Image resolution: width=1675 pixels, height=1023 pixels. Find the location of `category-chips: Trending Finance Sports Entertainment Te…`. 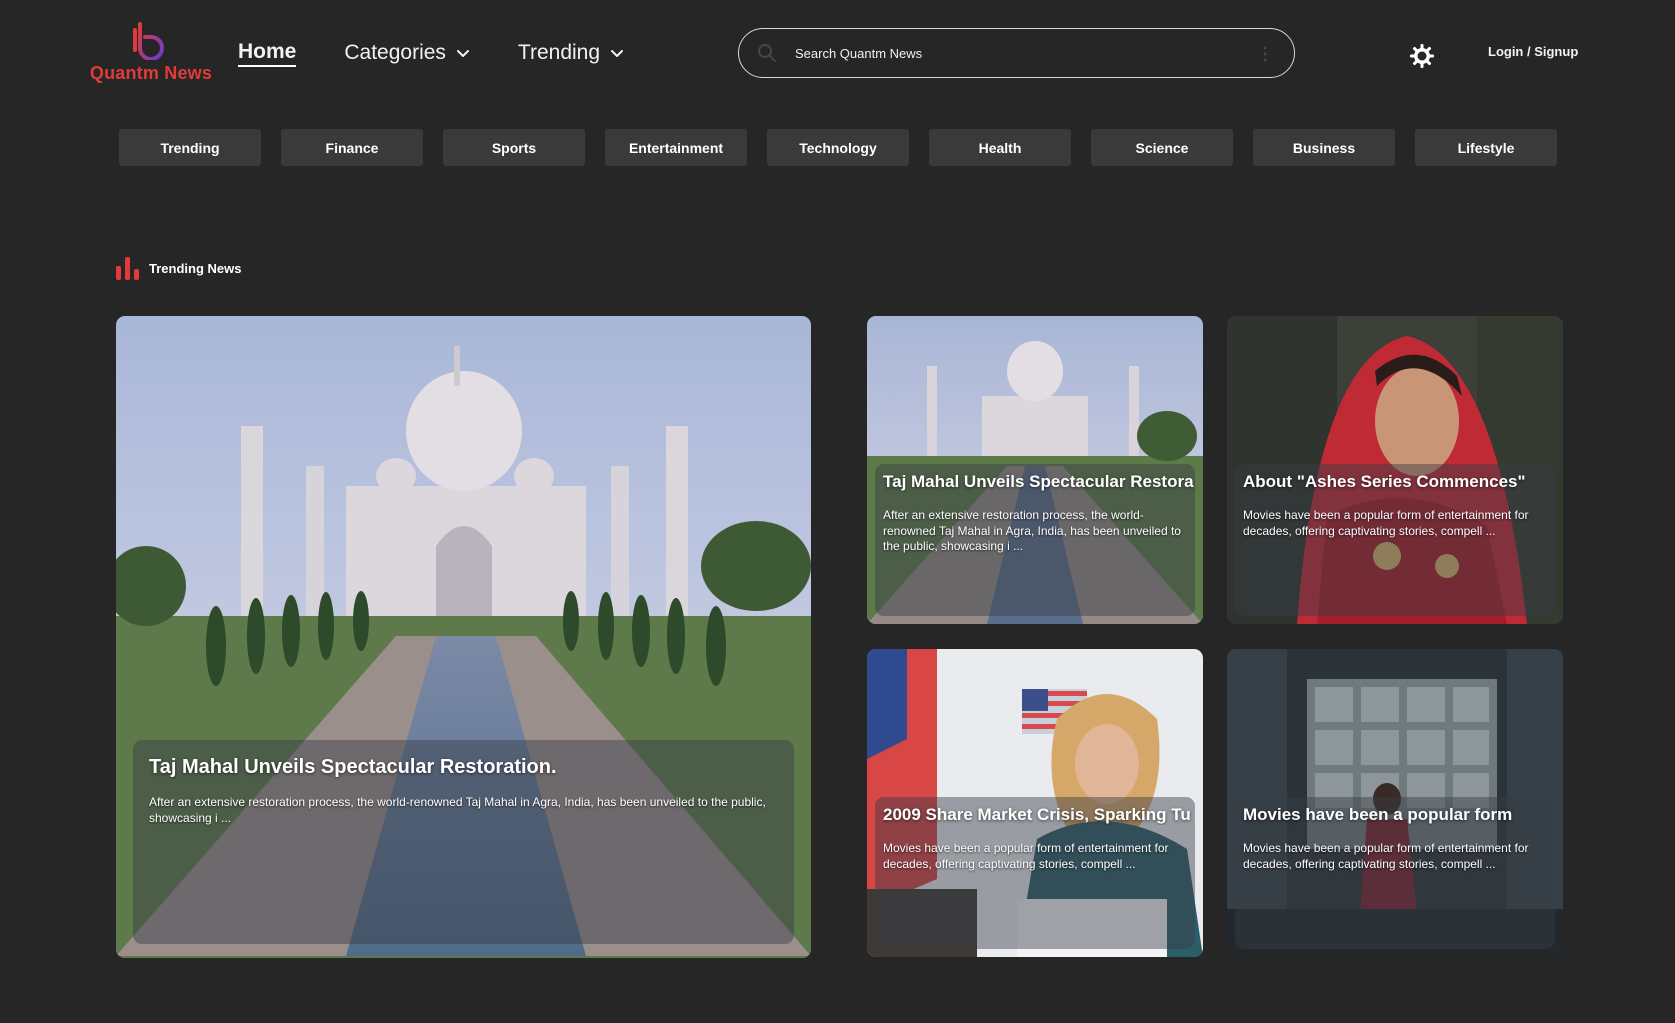

category-chips: Trending Finance Sports Entertainment Te… is located at coordinates (839, 147).